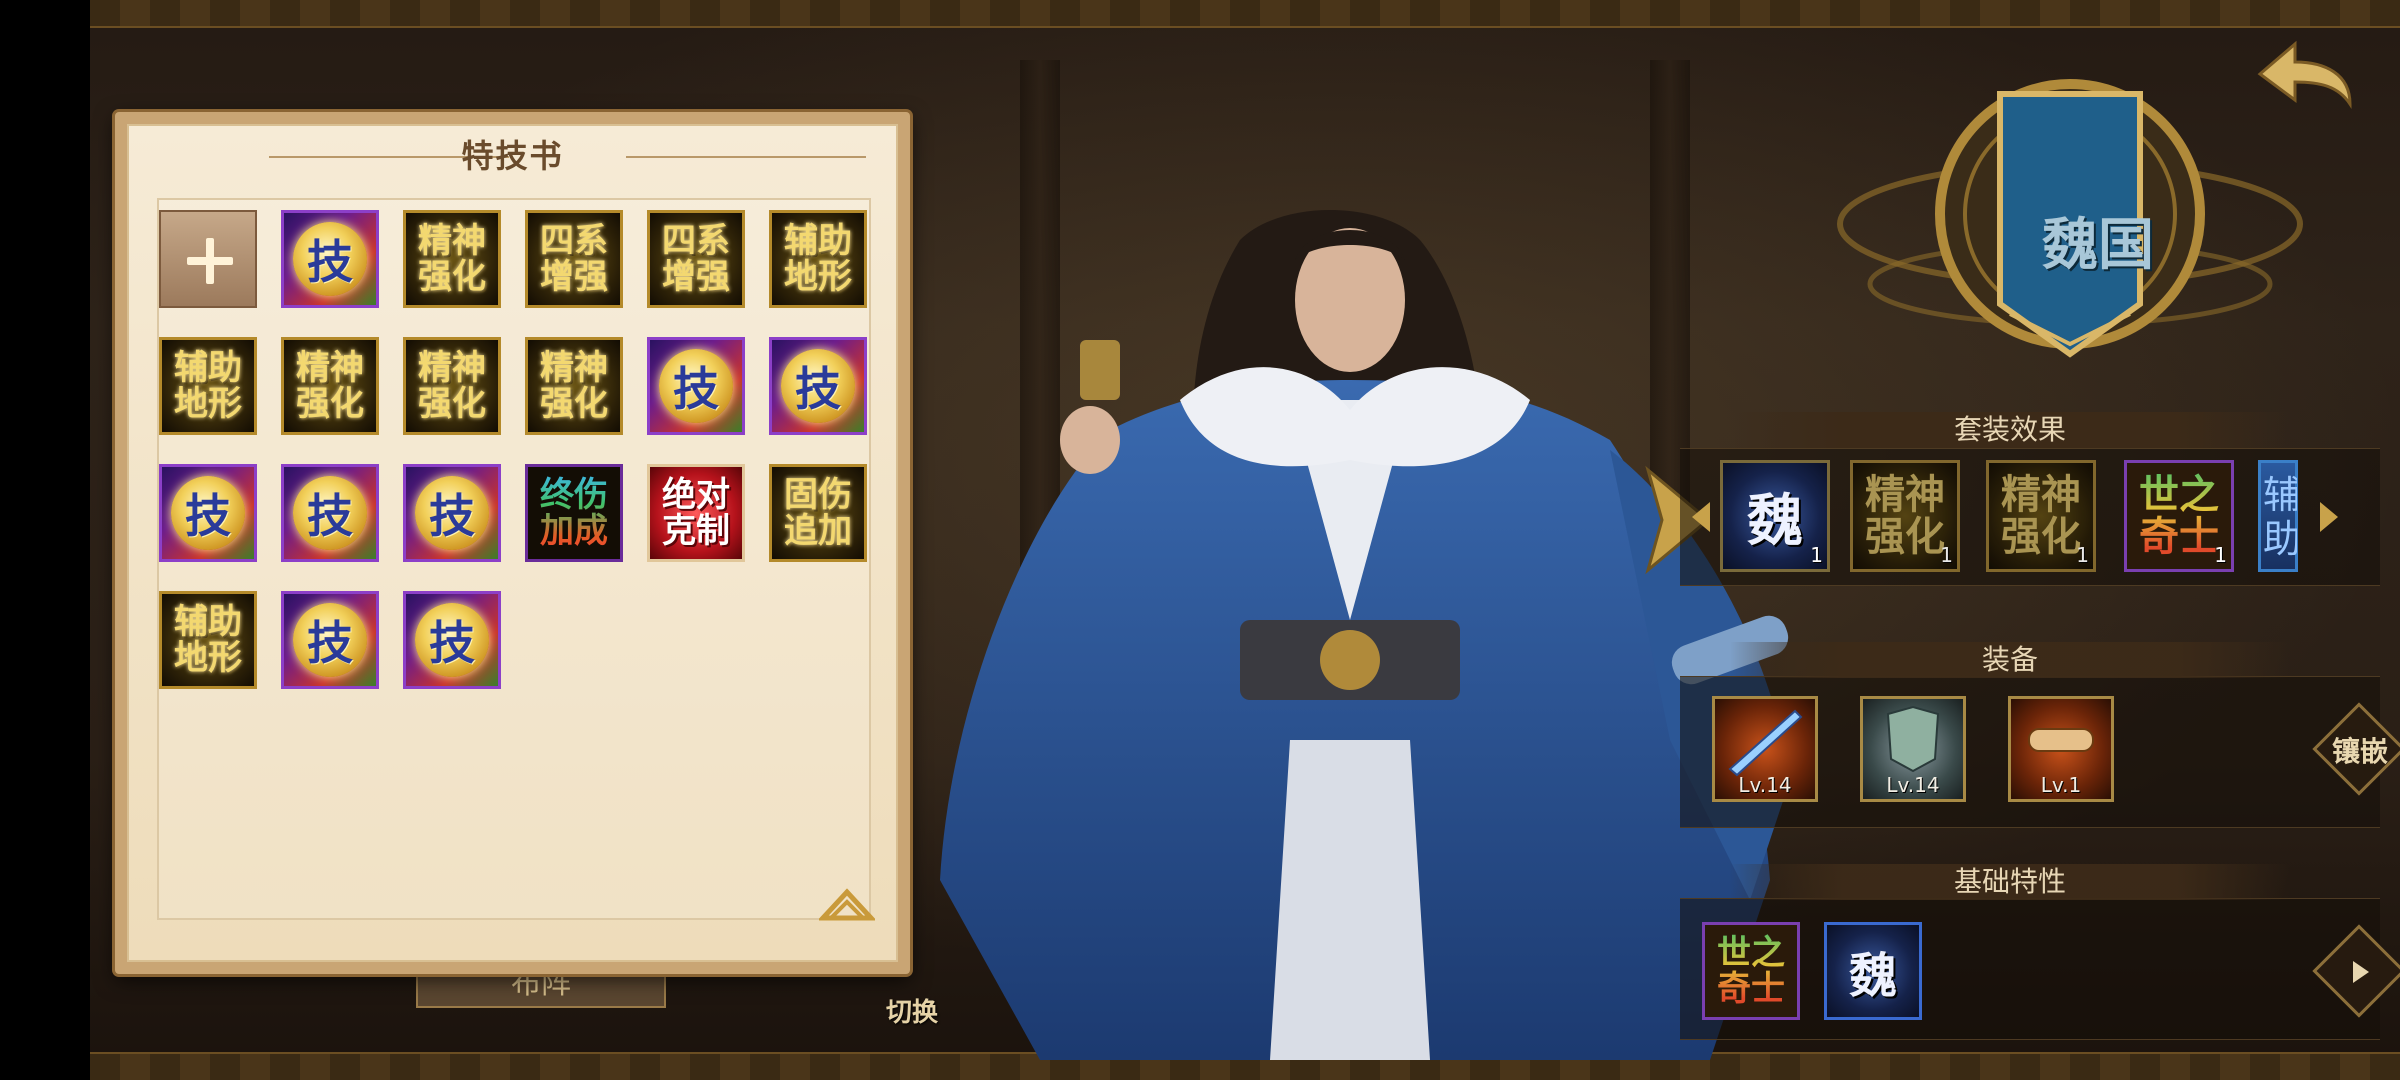  What do you see at coordinates (2278, 516) in the screenshot?
I see `set-icon-partial: 辅 助` at bounding box center [2278, 516].